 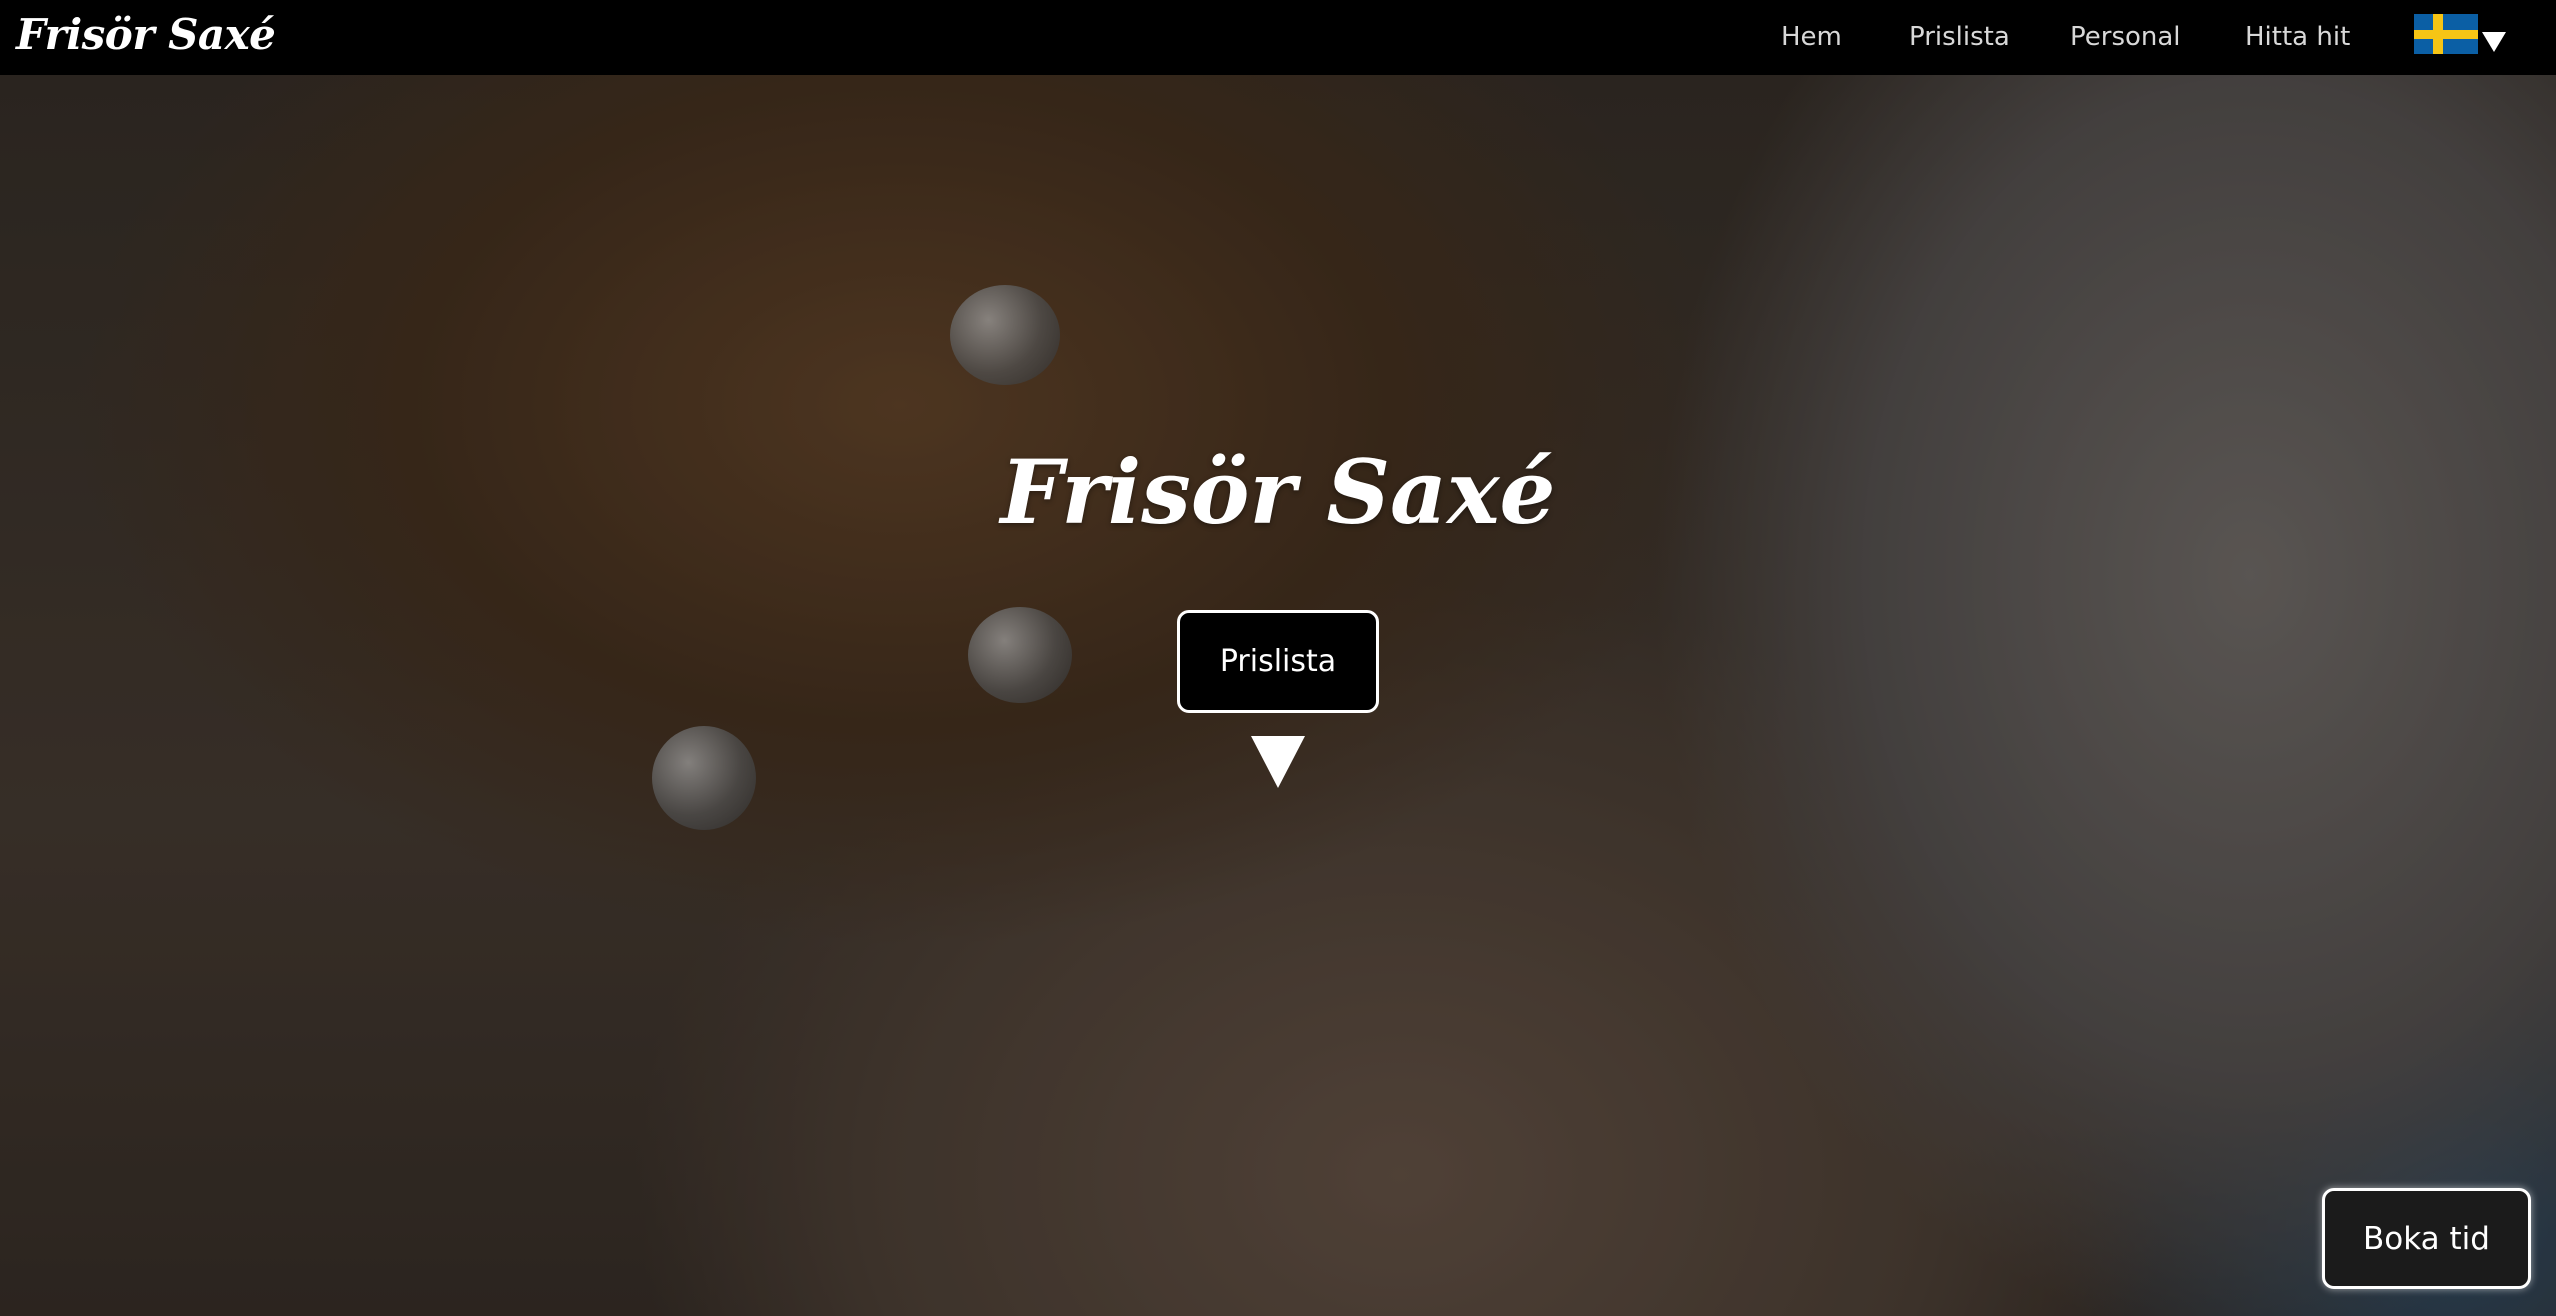 I want to click on nav-link-hem: Hem, so click(x=1811, y=37).